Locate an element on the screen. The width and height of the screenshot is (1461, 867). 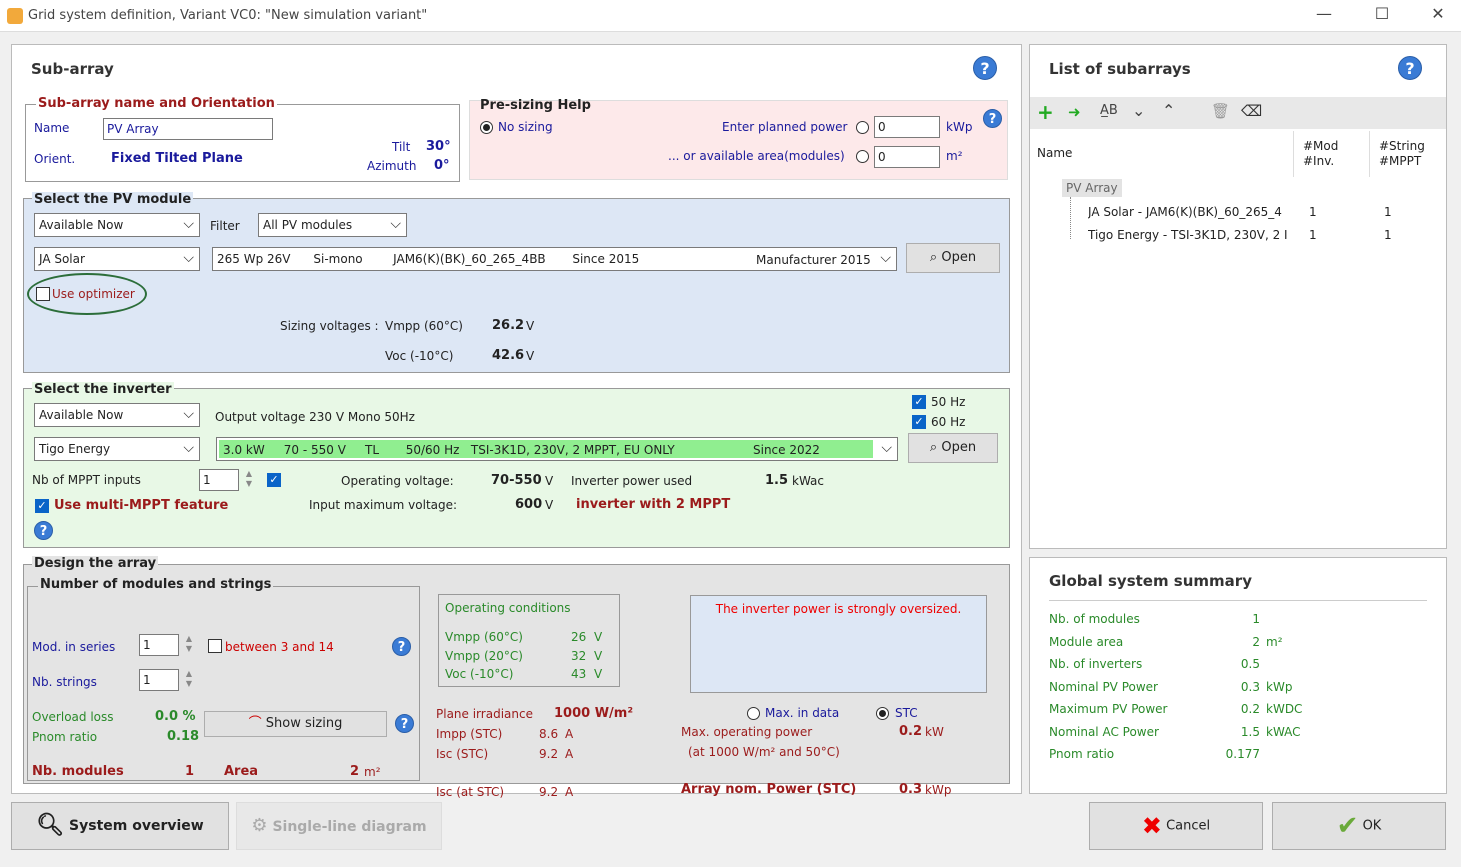
inverter-availability-select: Available Now ⌵ is located at coordinates (117, 415).